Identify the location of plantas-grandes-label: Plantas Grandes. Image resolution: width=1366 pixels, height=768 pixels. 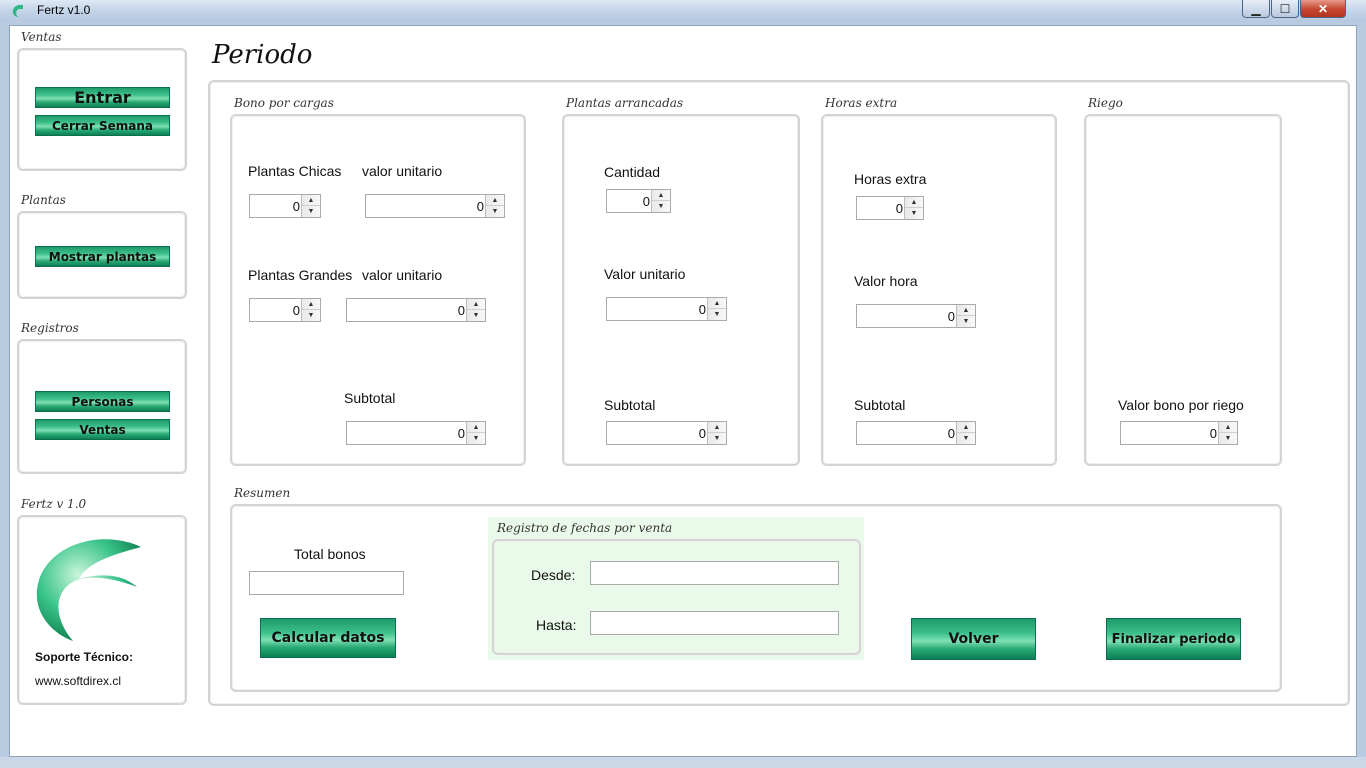
(300, 275).